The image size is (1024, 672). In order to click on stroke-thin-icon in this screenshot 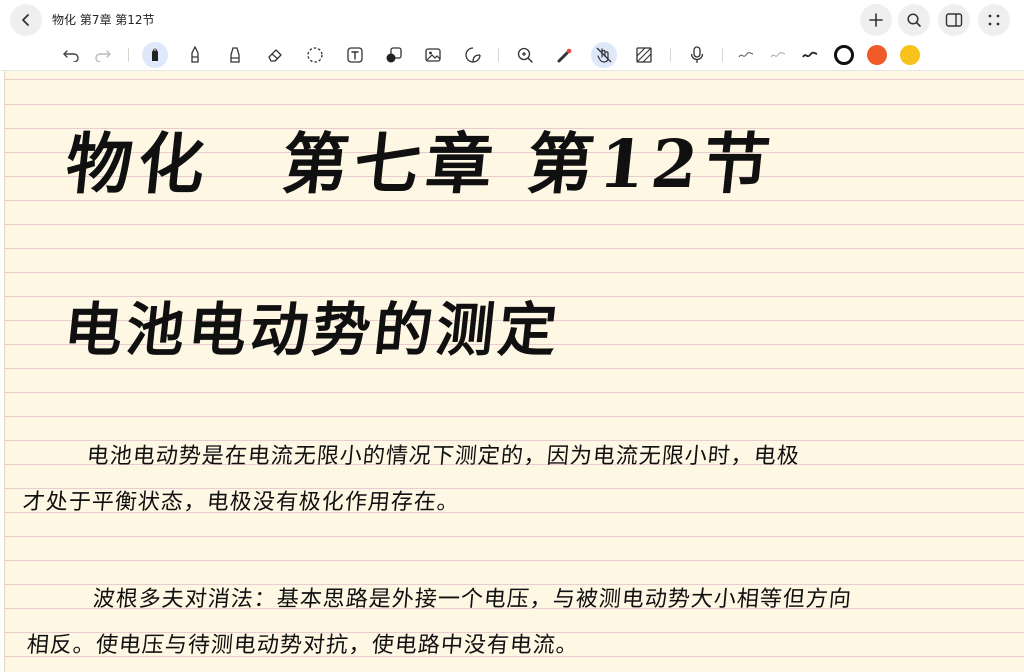, I will do `click(746, 55)`.